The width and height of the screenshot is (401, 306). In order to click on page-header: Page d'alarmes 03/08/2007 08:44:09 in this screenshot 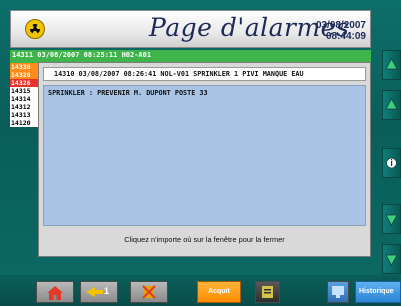, I will do `click(190, 29)`.